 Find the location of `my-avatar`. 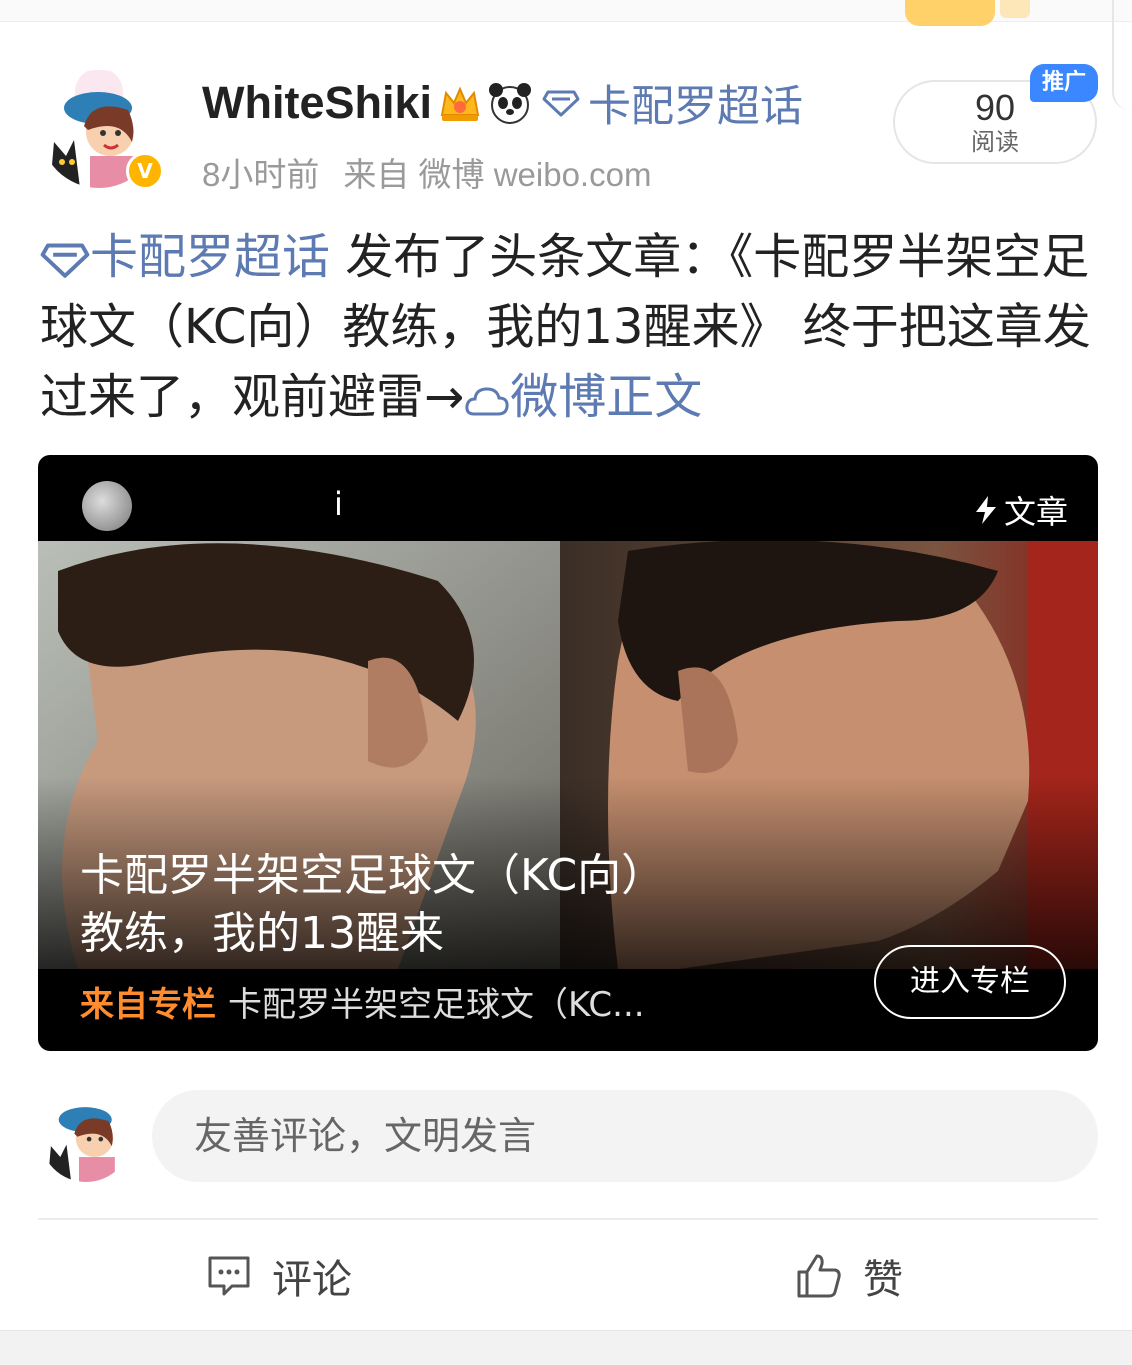

my-avatar is located at coordinates (86, 1136).